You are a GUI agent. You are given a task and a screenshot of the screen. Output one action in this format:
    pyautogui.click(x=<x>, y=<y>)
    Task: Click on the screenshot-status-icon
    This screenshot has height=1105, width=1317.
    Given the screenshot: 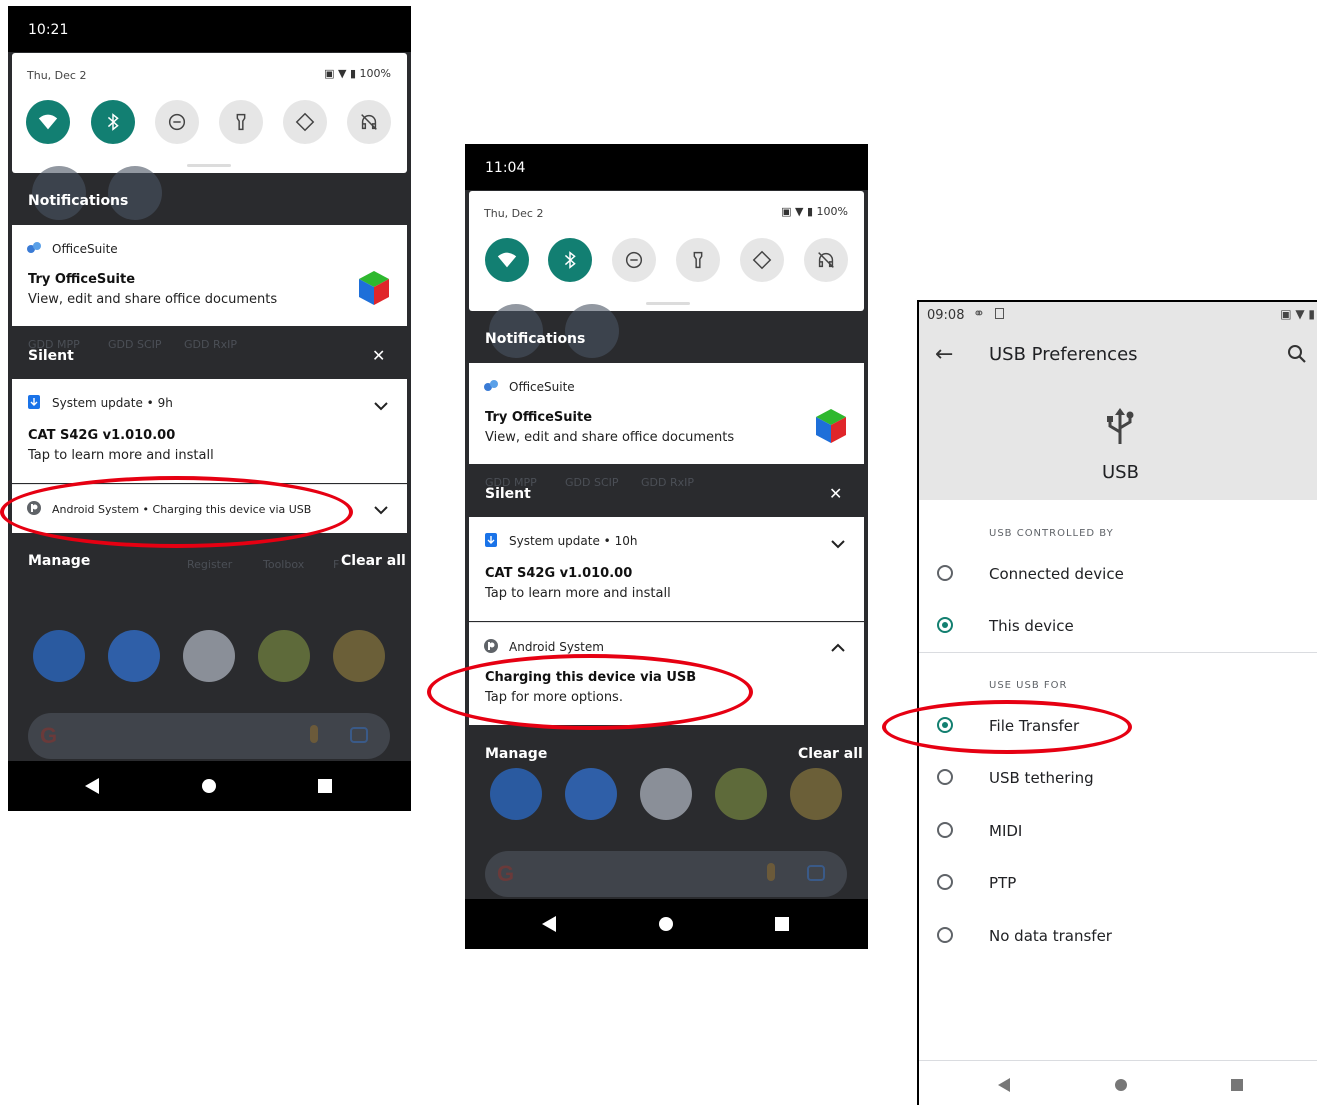 What is the action you would take?
    pyautogui.click(x=999, y=313)
    